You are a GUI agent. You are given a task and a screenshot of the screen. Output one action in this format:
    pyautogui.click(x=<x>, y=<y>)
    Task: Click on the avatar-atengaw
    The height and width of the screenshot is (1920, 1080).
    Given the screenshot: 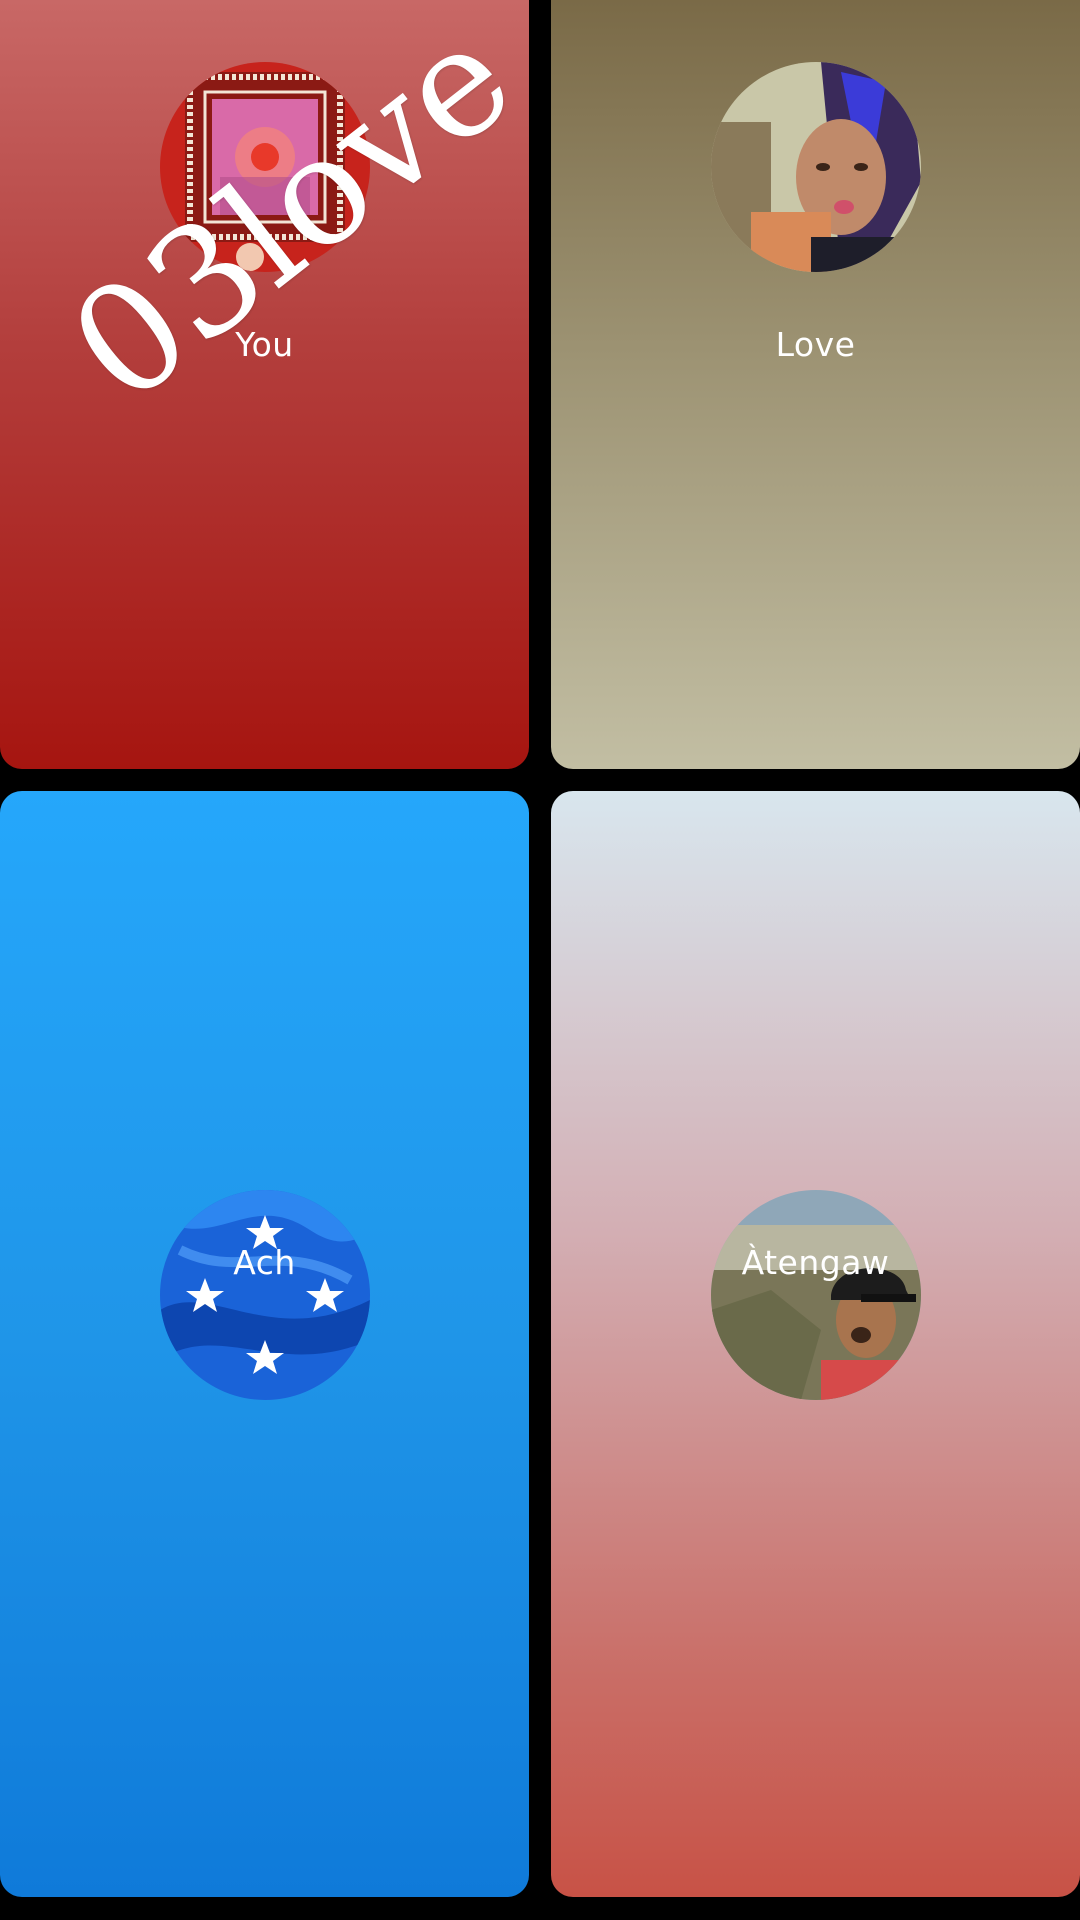 What is the action you would take?
    pyautogui.click(x=815, y=1295)
    